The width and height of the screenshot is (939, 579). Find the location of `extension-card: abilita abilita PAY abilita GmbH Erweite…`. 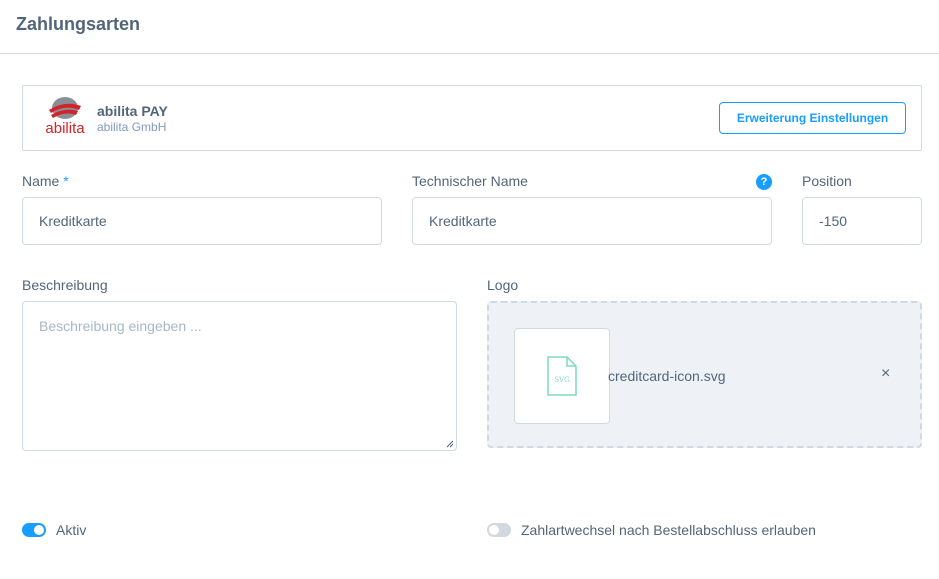

extension-card: abilita abilita PAY abilita GmbH Erweite… is located at coordinates (472, 118).